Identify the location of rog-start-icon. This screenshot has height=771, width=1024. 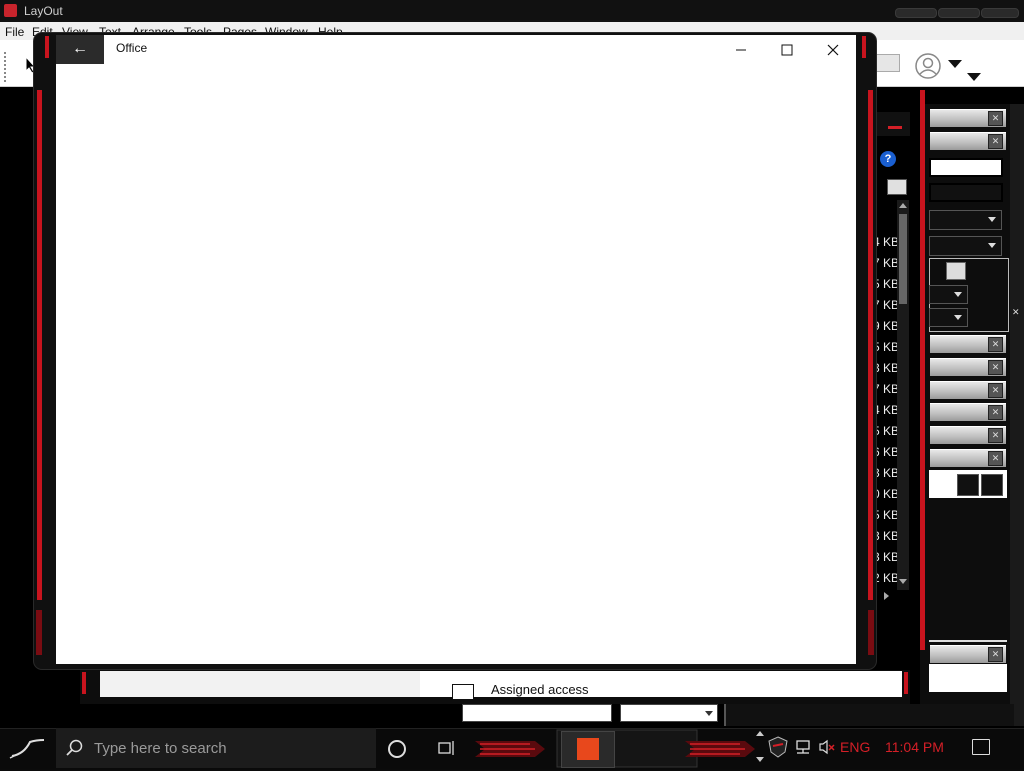
(27, 749).